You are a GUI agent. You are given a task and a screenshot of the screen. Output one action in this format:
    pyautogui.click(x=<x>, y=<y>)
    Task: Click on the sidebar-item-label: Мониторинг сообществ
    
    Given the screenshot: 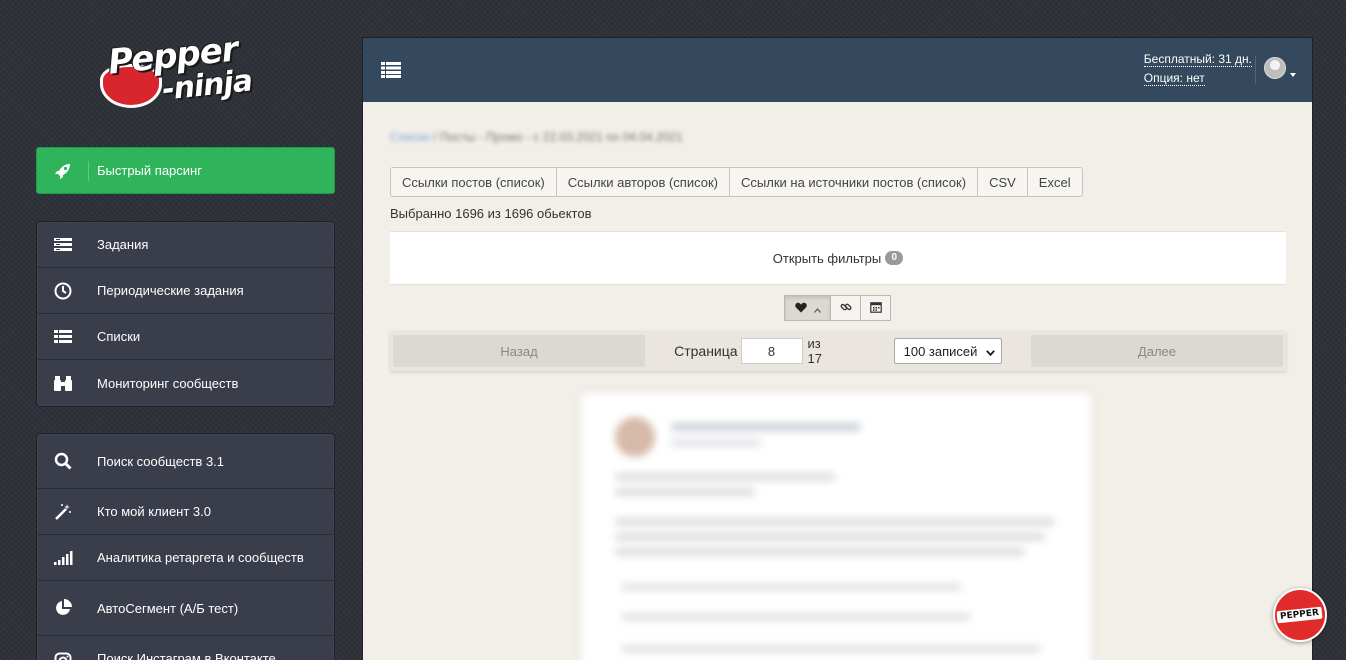 What is the action you would take?
    pyautogui.click(x=168, y=383)
    